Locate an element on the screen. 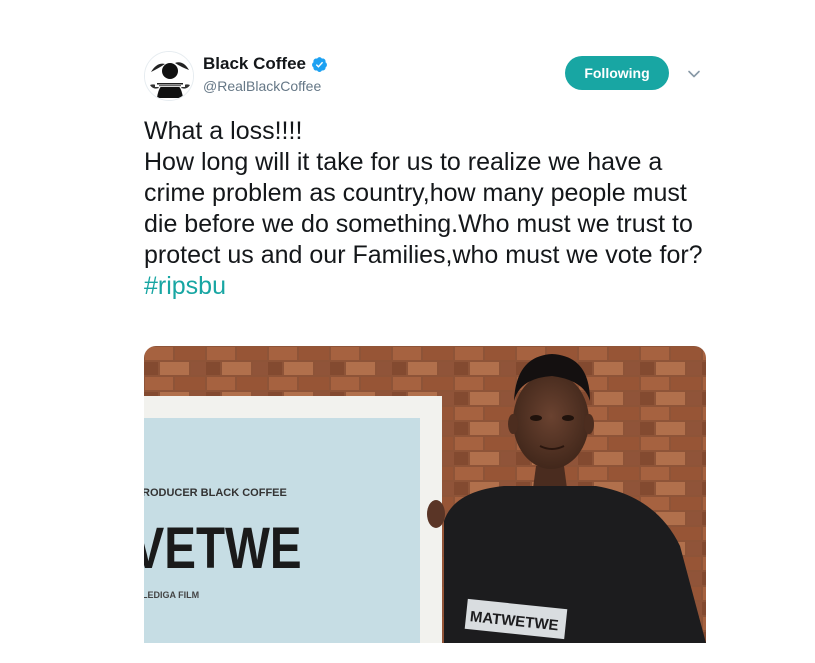 The height and width of the screenshot is (663, 815). poster-producer-text: RODUCER BLACK COFFEE is located at coordinates (215, 493).